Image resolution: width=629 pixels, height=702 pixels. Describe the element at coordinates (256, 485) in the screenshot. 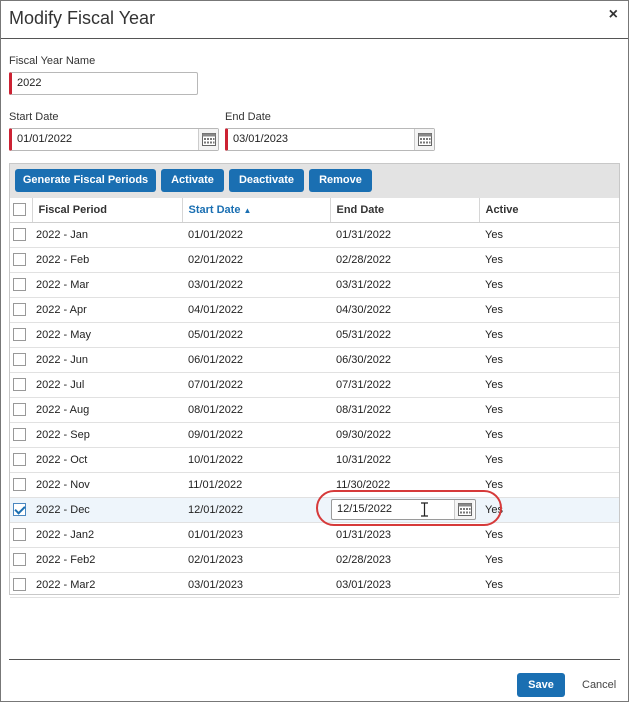

I see `start-date-cell: 11/01/2022` at that location.